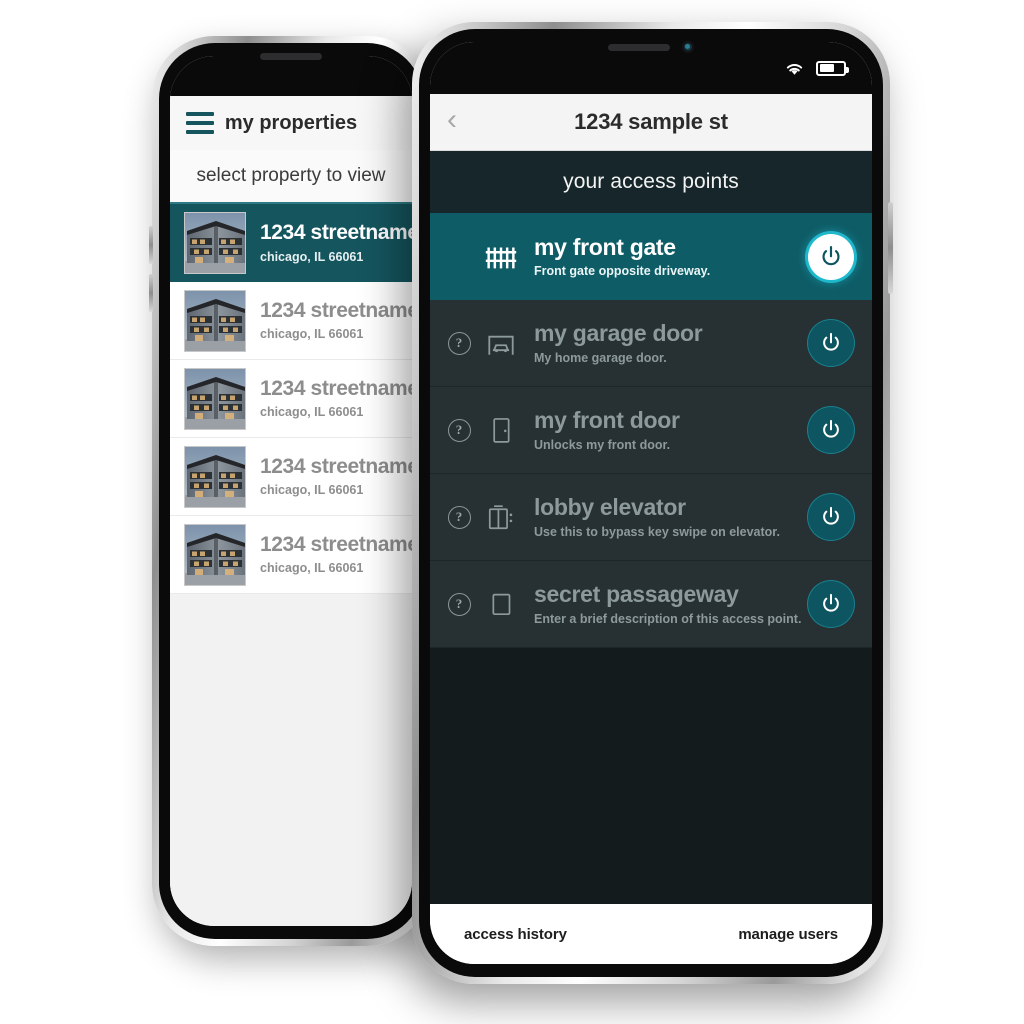 This screenshot has width=1024, height=1024. What do you see at coordinates (291, 177) in the screenshot?
I see `back-subheader: select property to view` at bounding box center [291, 177].